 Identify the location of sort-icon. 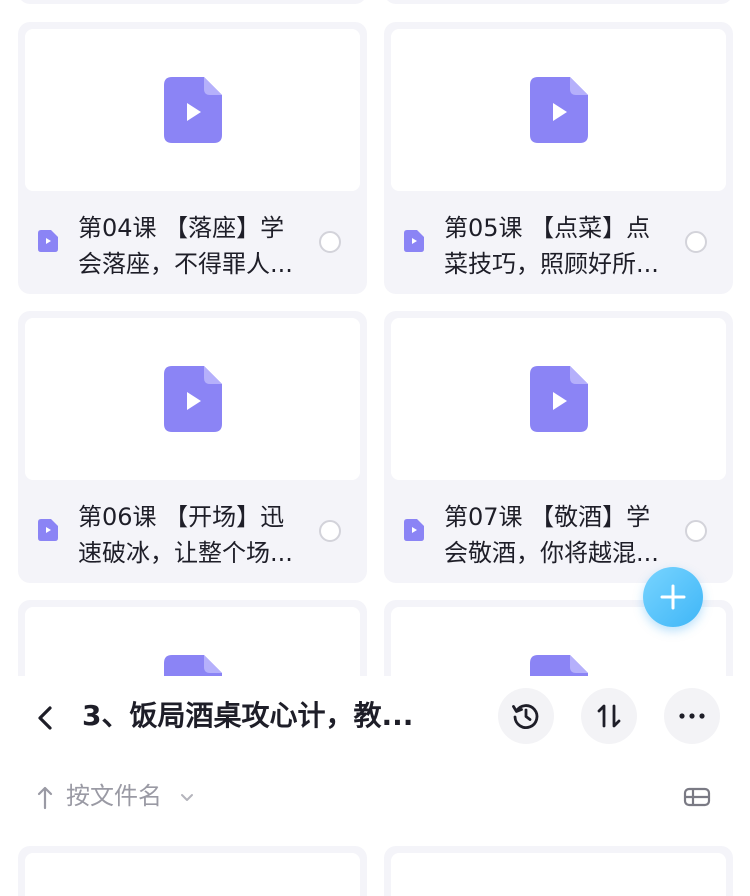
(609, 716).